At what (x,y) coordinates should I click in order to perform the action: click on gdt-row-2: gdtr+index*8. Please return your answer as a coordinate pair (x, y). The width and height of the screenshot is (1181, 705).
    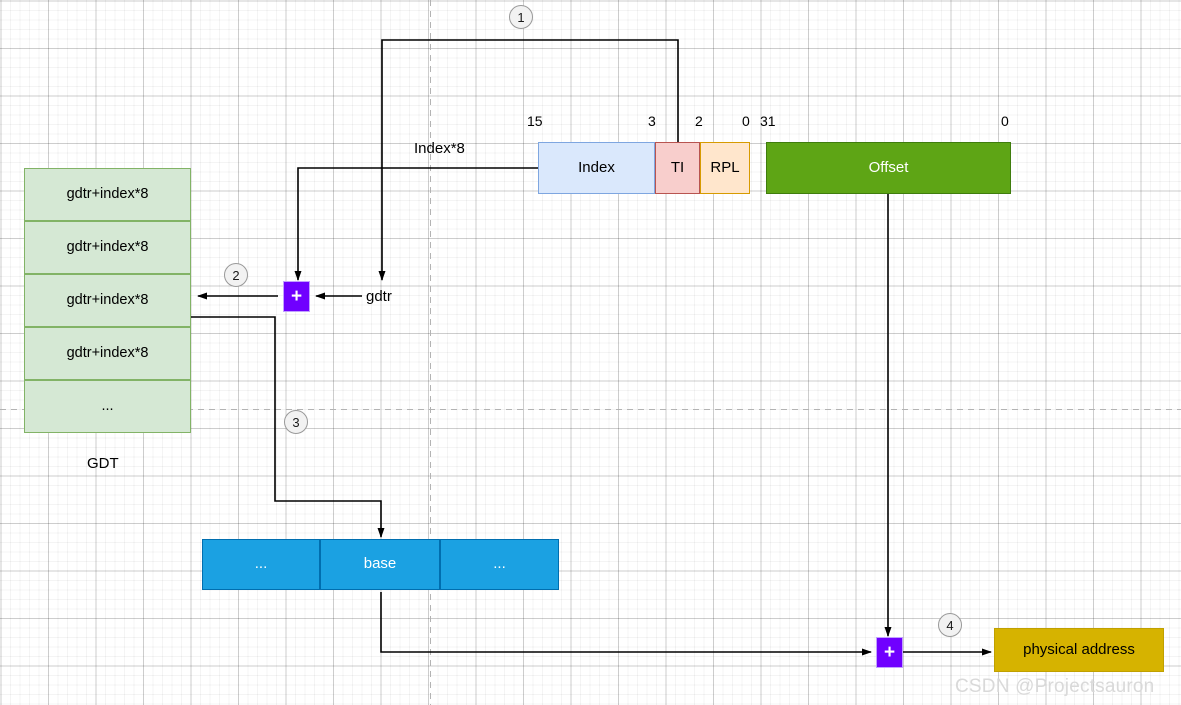
    Looking at the image, I should click on (107, 300).